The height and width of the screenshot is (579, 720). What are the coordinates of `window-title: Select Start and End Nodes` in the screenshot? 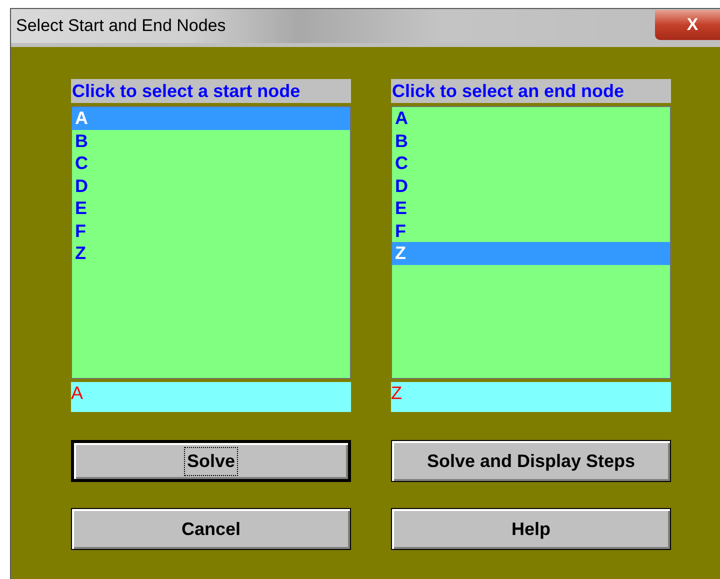 It's located at (120, 26).